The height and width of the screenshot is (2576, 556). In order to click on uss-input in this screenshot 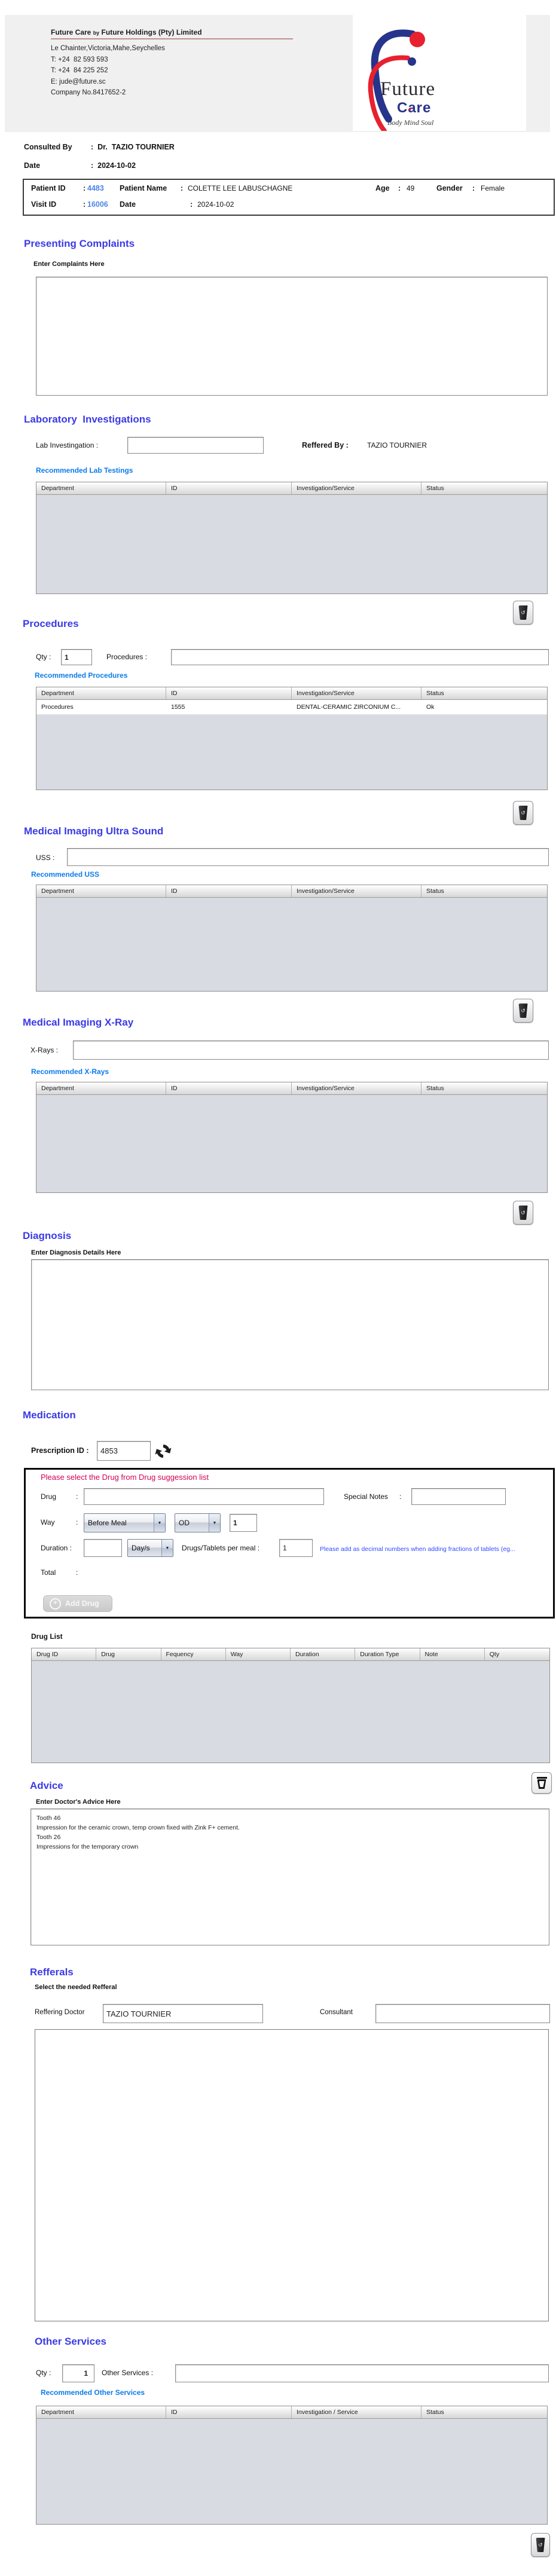, I will do `click(308, 857)`.